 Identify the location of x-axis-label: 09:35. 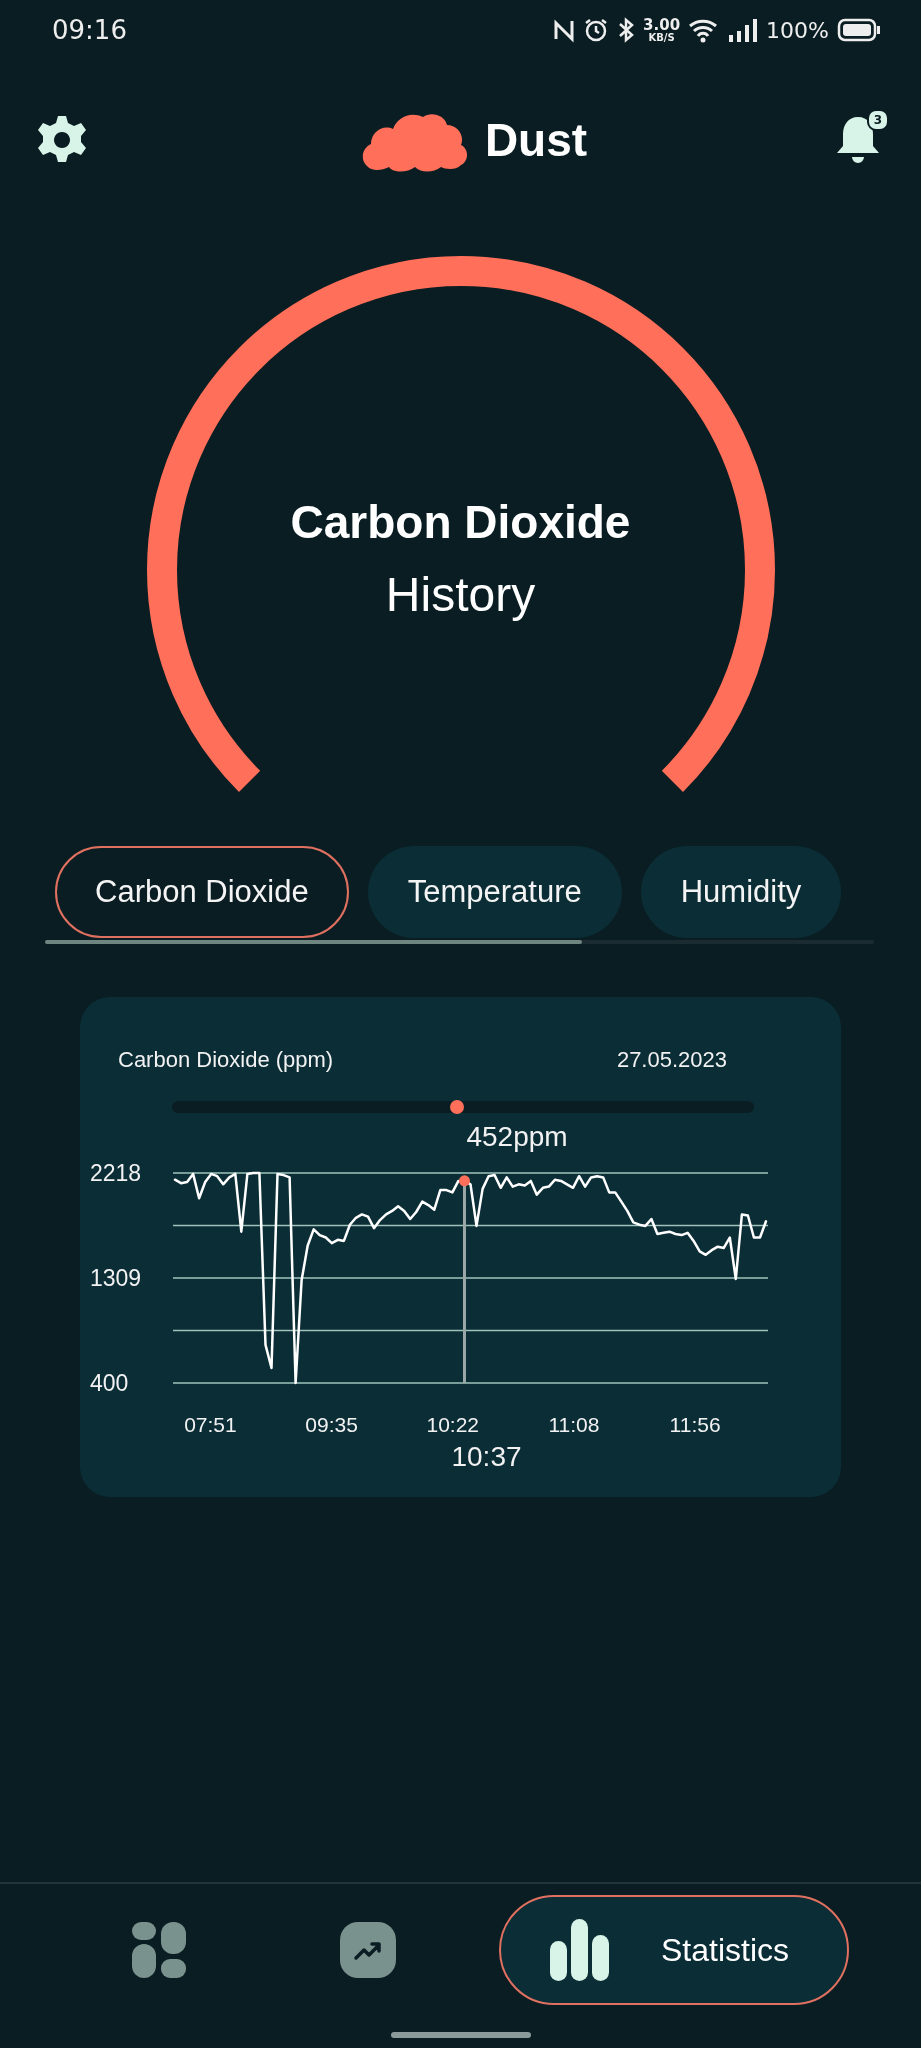
(331, 1424).